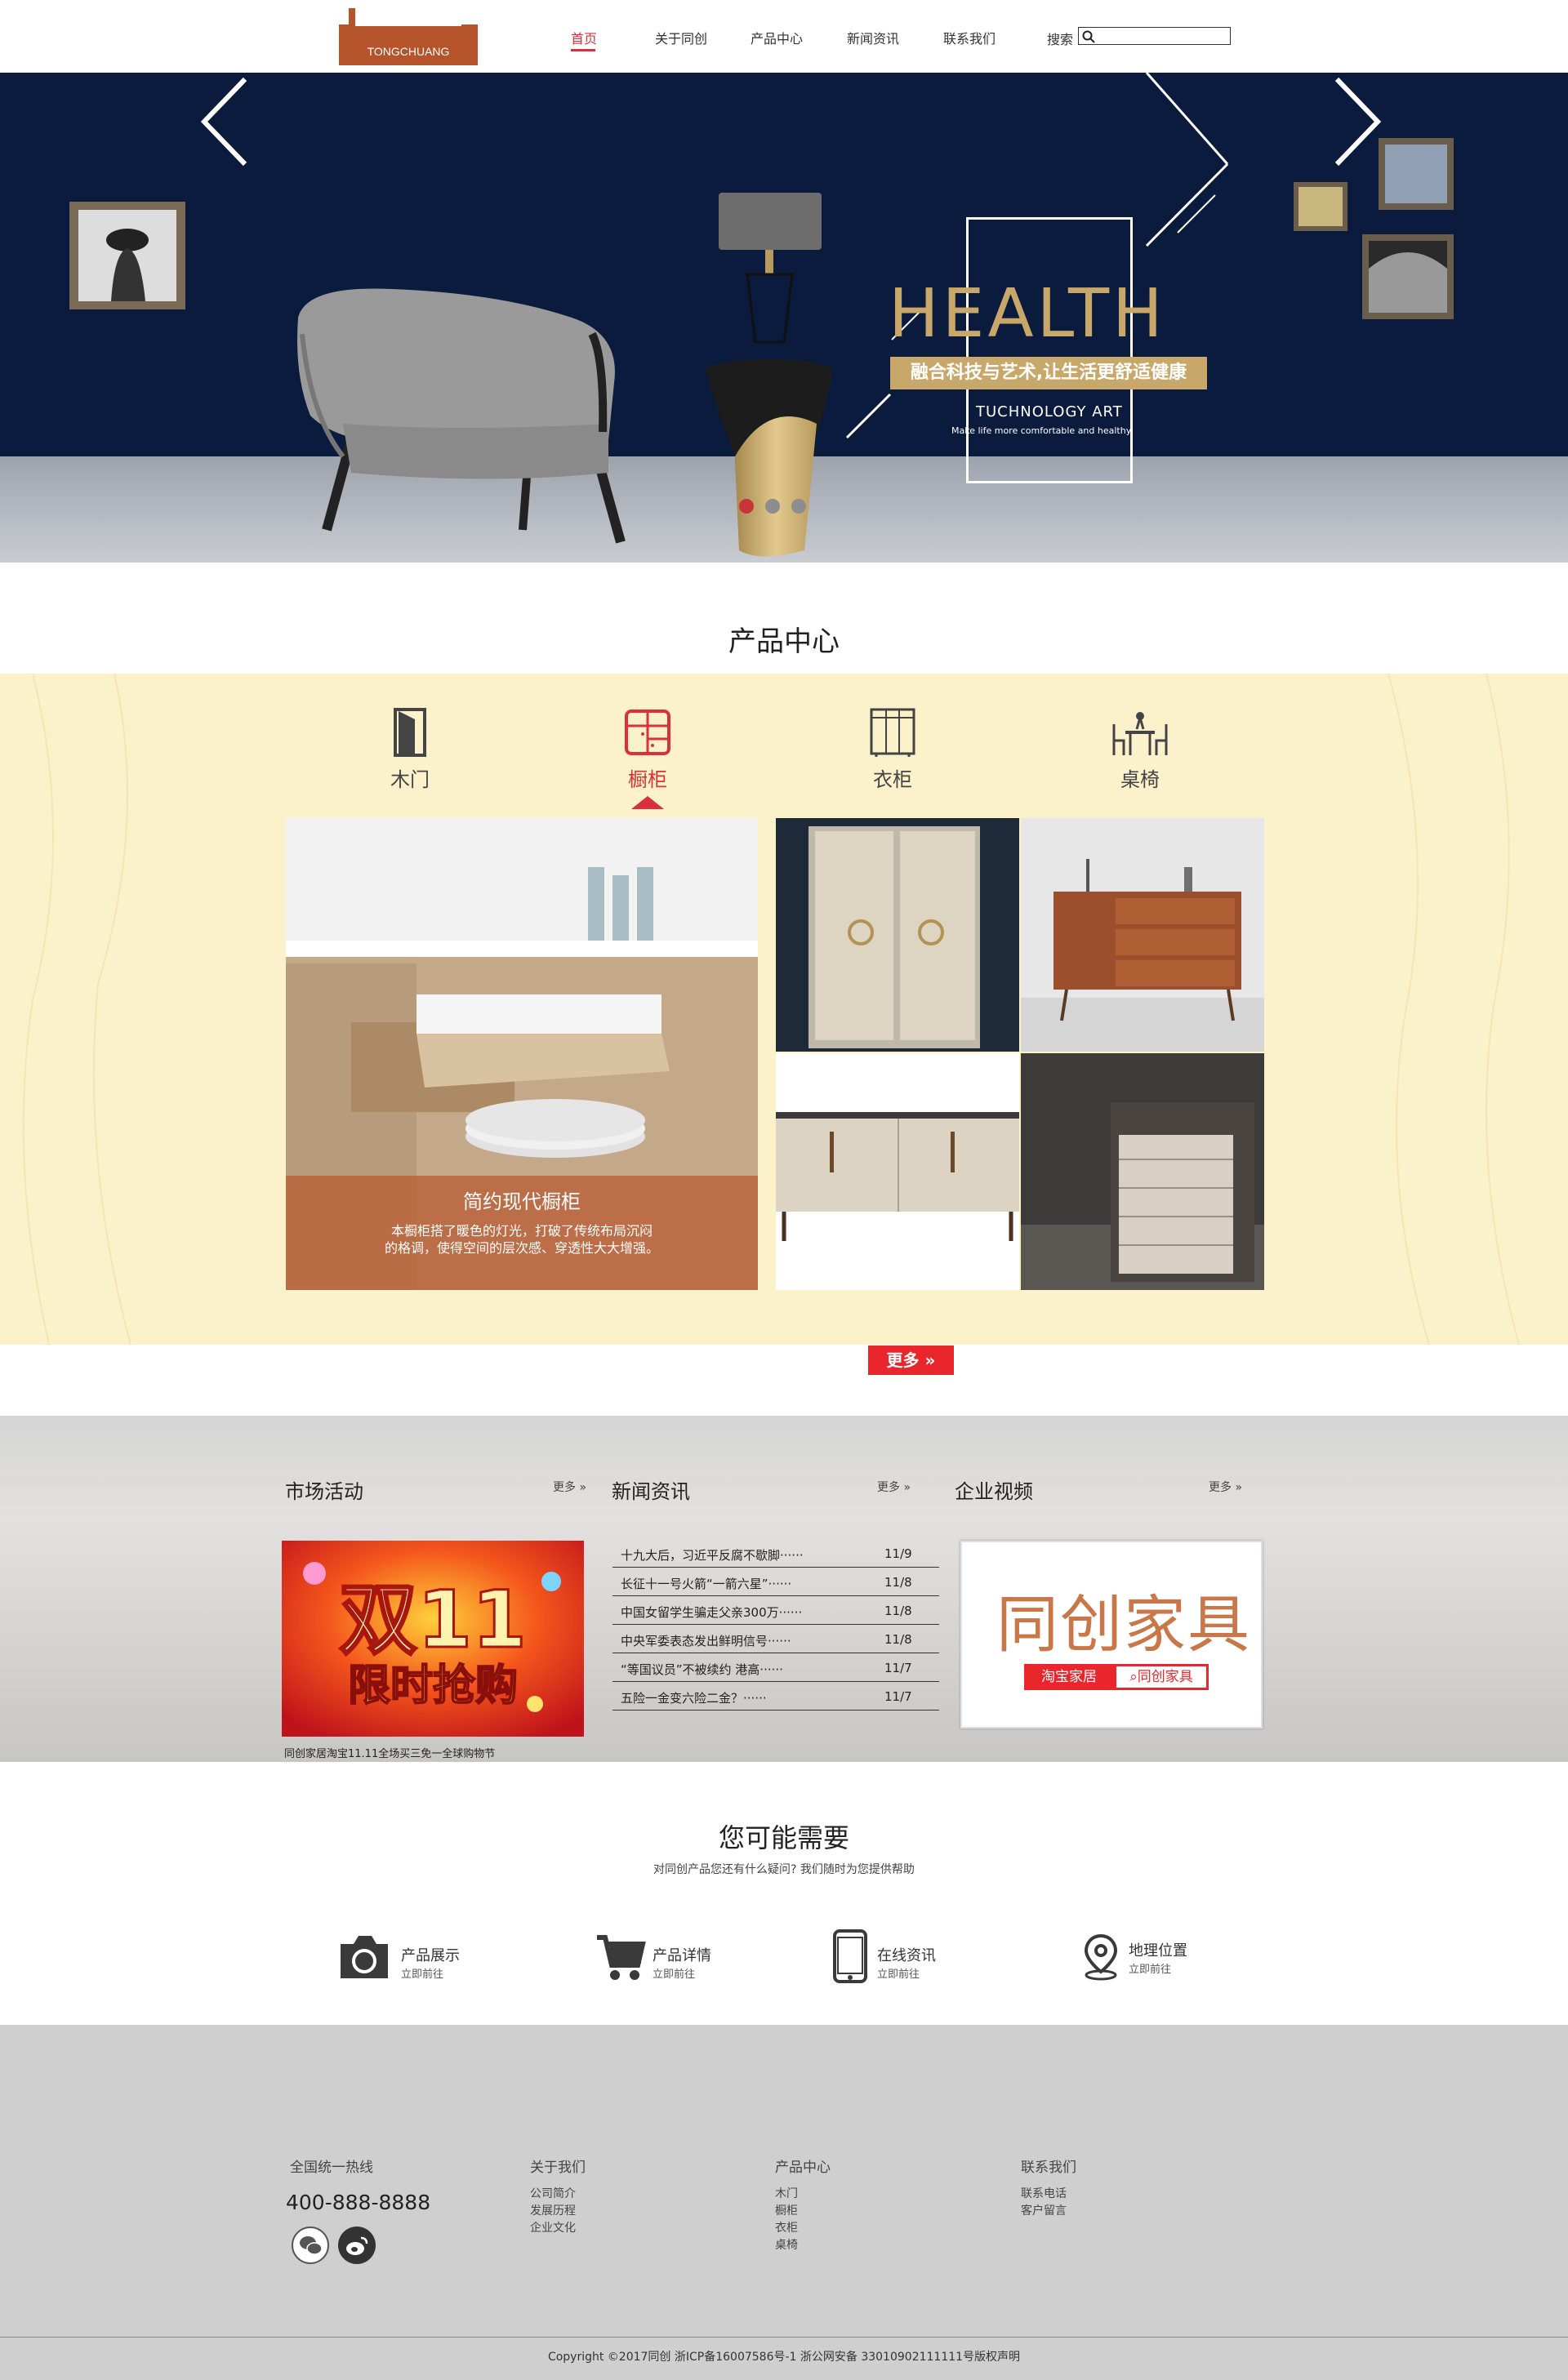 This screenshot has width=1568, height=2380. I want to click on double-chevron-right-icon: », so click(930, 1360).